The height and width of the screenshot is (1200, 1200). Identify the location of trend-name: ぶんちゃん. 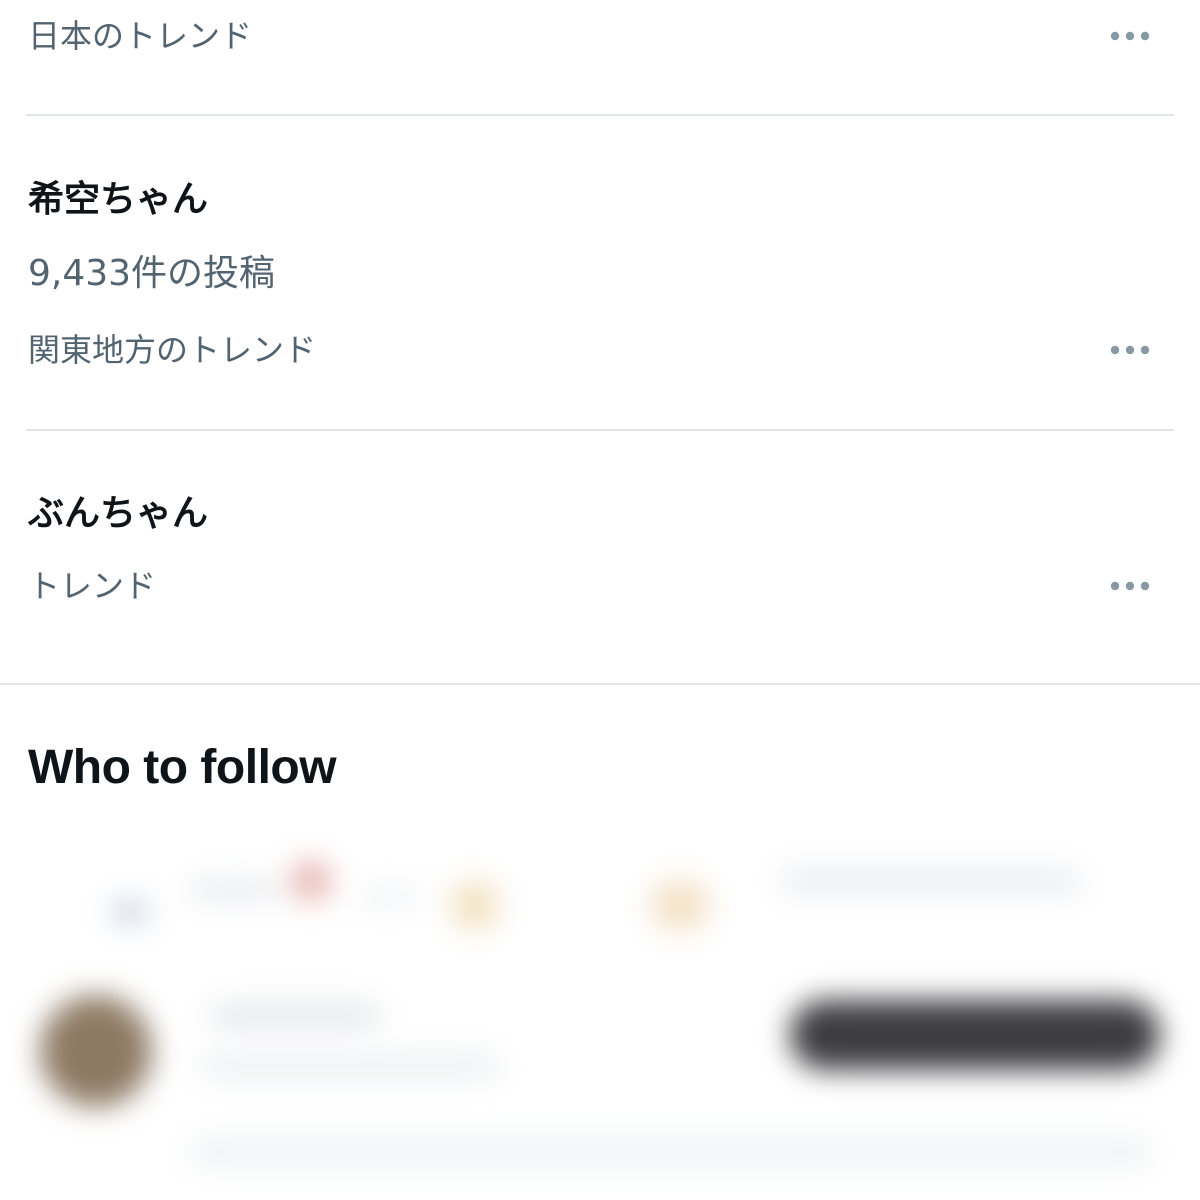
(118, 513).